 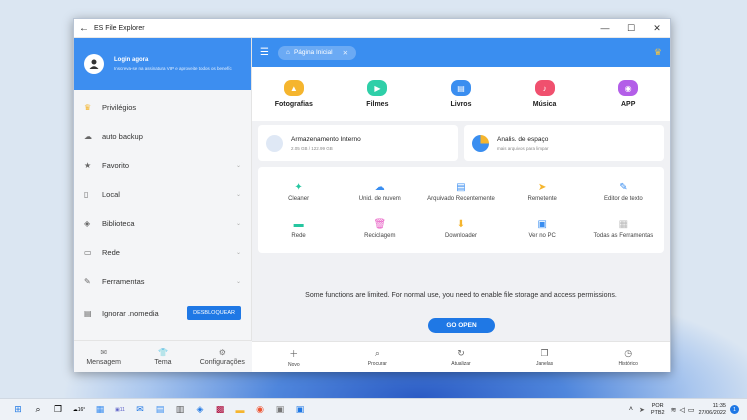 What do you see at coordinates (120, 410) in the screenshot?
I see `teams-icon: ▣ 11` at bounding box center [120, 410].